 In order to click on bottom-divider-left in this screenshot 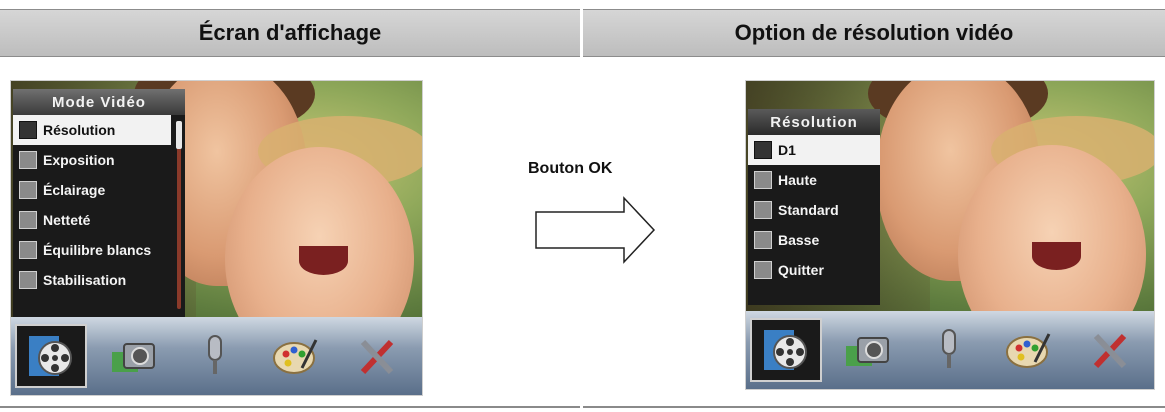, I will do `click(290, 407)`.